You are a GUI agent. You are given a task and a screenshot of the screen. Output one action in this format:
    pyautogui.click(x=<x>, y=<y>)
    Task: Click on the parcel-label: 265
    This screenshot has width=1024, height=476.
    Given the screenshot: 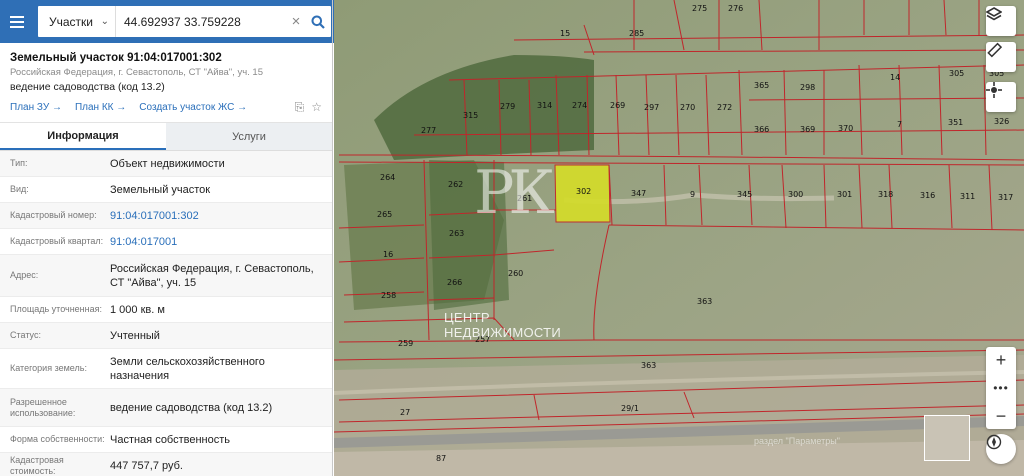 What is the action you would take?
    pyautogui.click(x=384, y=214)
    